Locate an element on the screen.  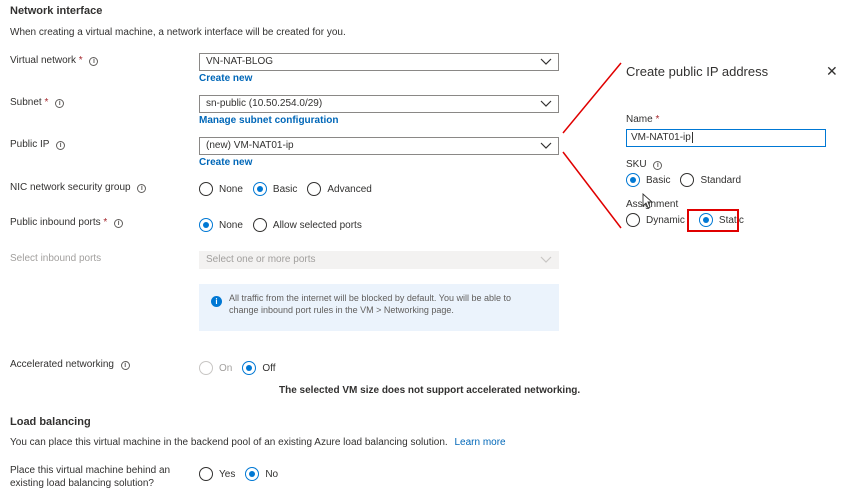
panel-sku-radio-group: Basic Standard is located at coordinates (683, 180).